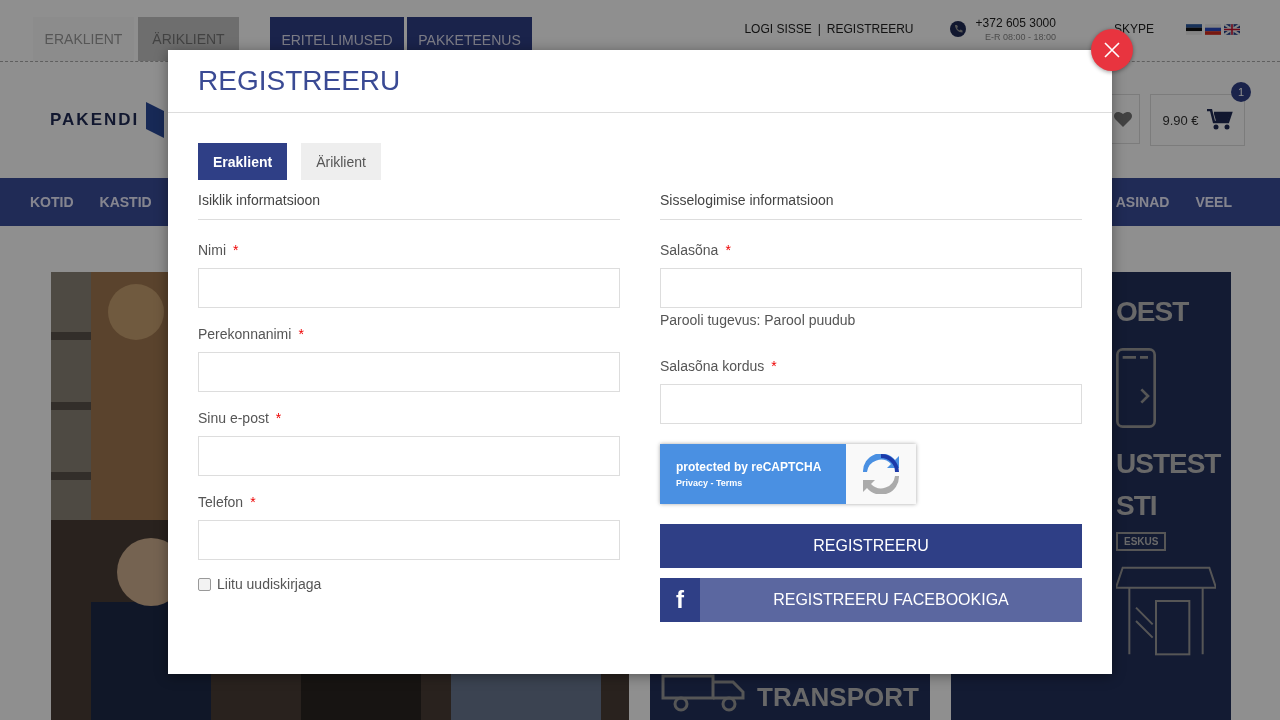 This screenshot has width=1280, height=720. What do you see at coordinates (1213, 202) in the screenshot?
I see `nav-item: VEEL` at bounding box center [1213, 202].